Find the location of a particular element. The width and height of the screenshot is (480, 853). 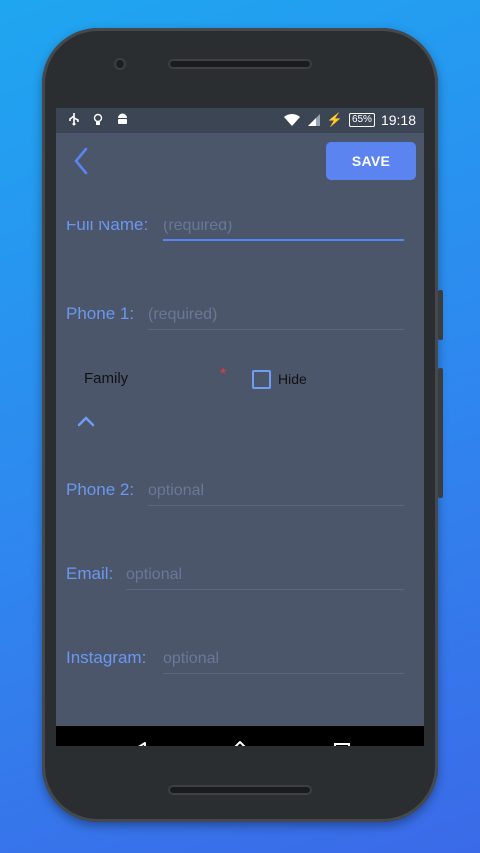

lightbulb-icon is located at coordinates (98, 119).